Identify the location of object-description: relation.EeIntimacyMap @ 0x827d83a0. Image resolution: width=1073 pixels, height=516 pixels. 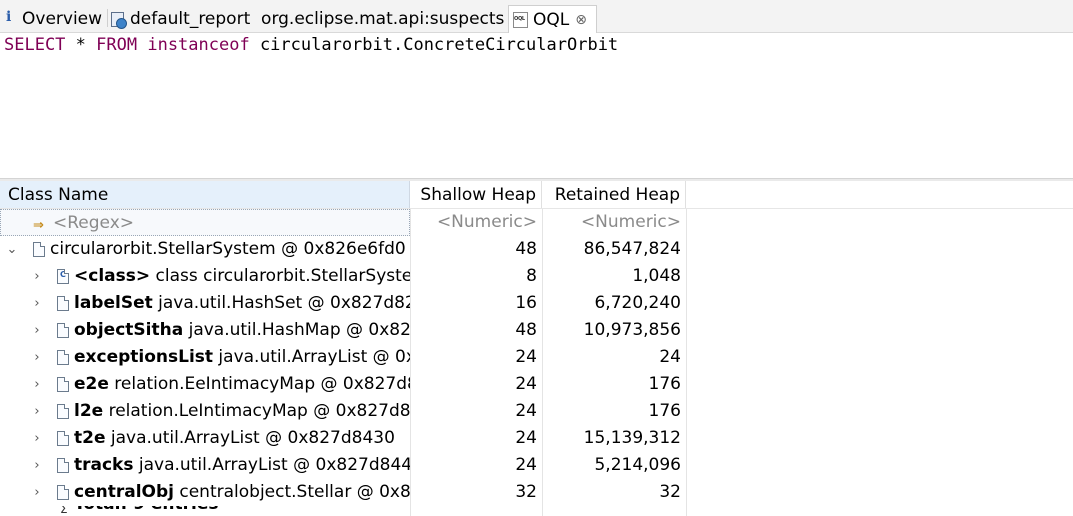
(262, 384).